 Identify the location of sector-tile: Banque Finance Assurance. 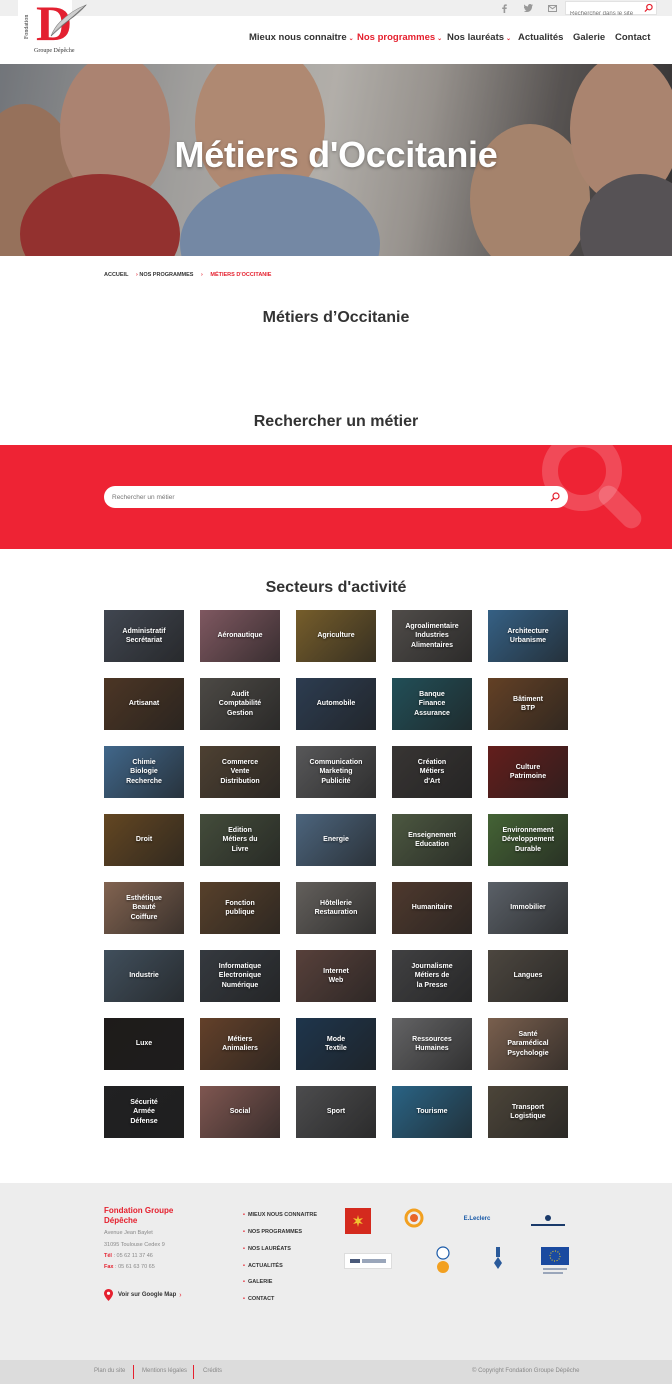
(432, 704).